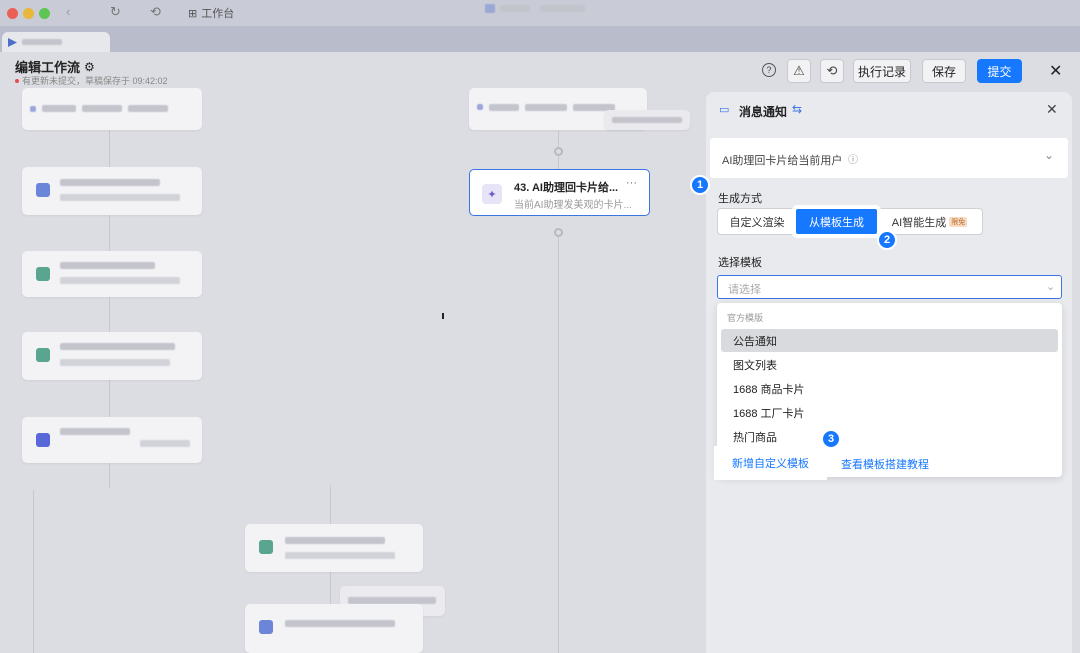 This screenshot has height=653, width=1080. I want to click on refresh-icon: ↻, so click(115, 12).